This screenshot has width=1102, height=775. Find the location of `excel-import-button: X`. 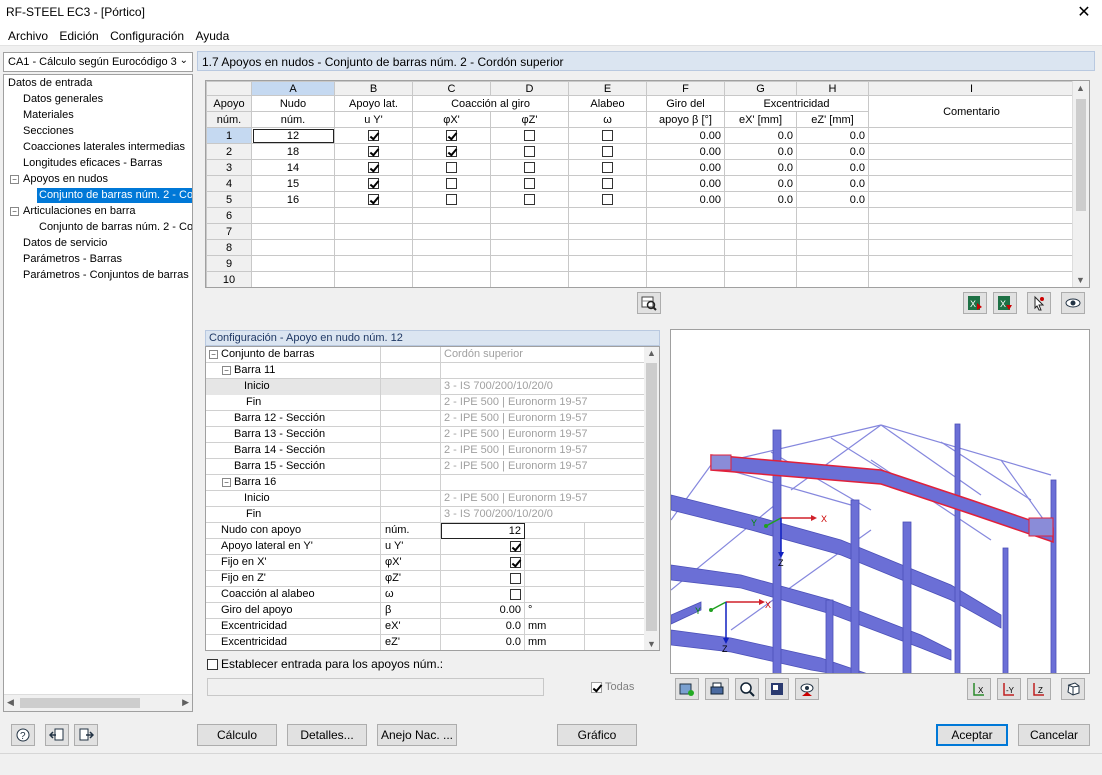

excel-import-button: X is located at coordinates (1005, 303).